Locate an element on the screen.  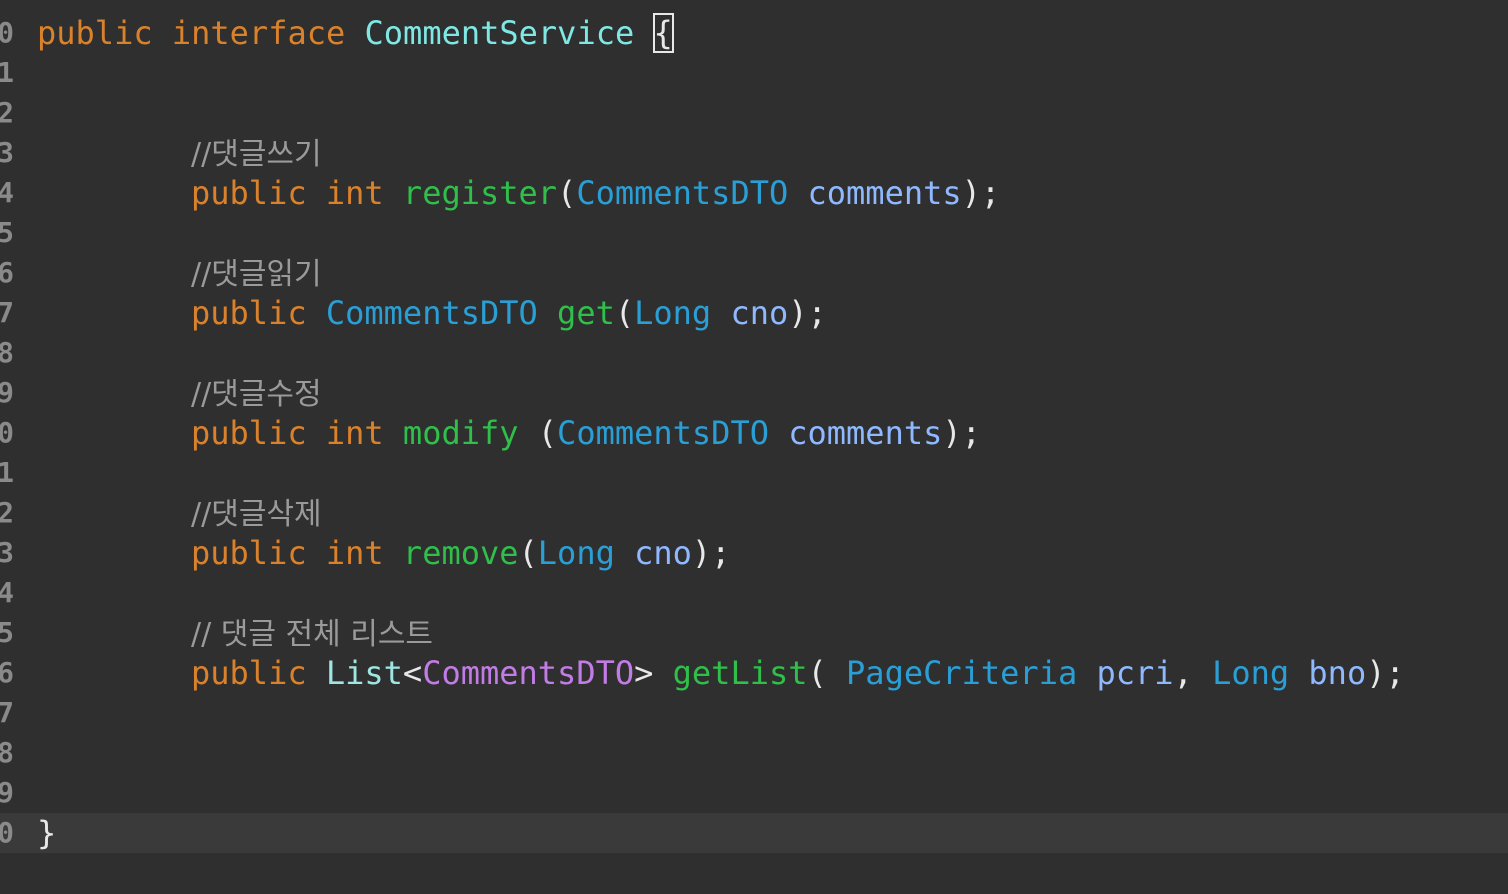
comment: //댓글쓰기 is located at coordinates (256, 154).